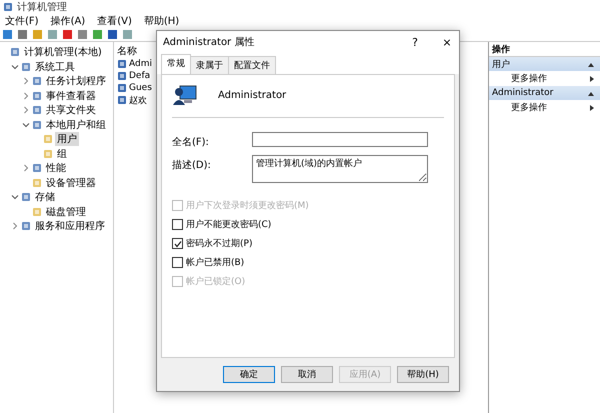 This screenshot has width=600, height=413. Describe the element at coordinates (114, 21) in the screenshot. I see `menu-item: 查看(V)` at that location.